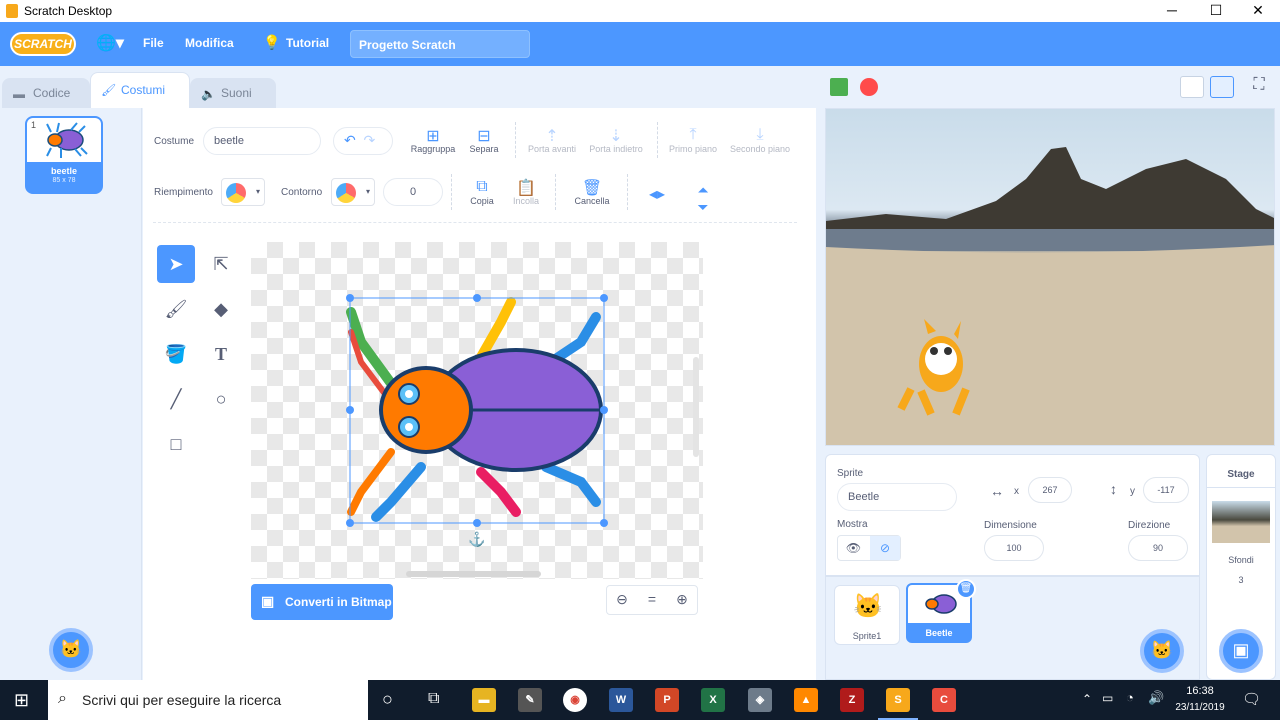 This screenshot has height=720, width=1280. What do you see at coordinates (482, 192) in the screenshot?
I see `copy-button: ⧉ Copia` at bounding box center [482, 192].